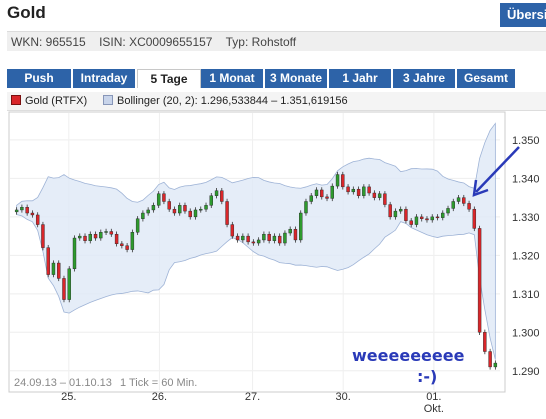  I want to click on x-tick-label: 26., so click(159, 397).